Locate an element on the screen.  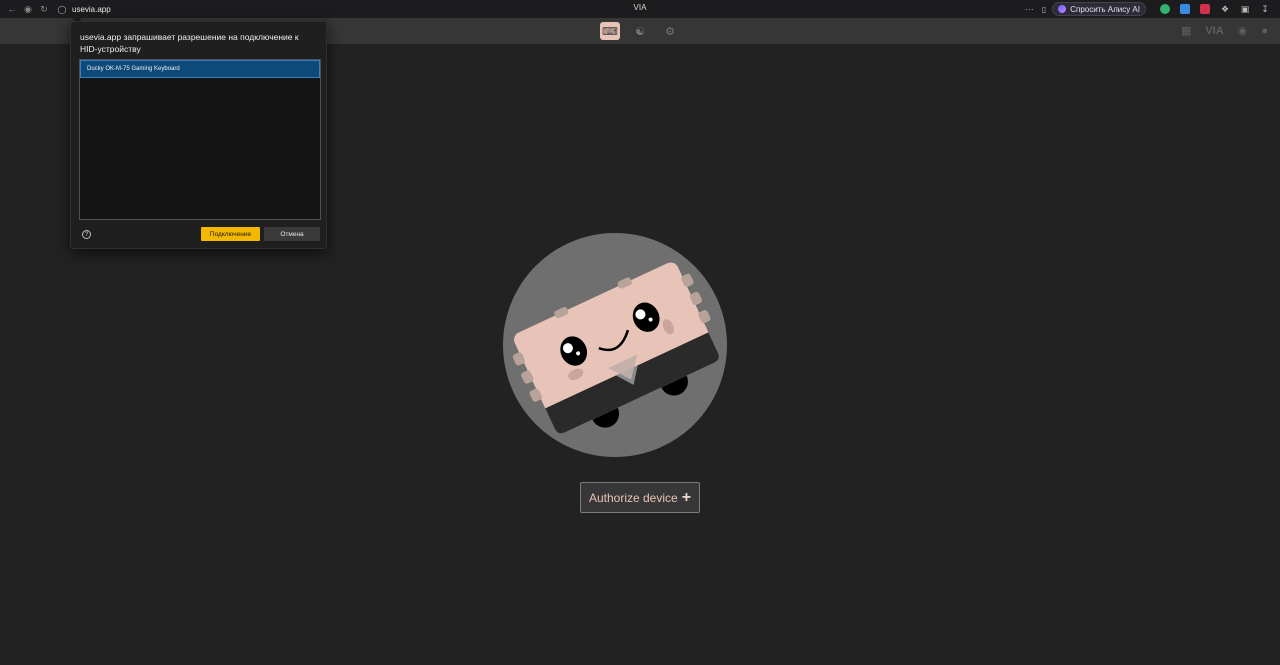
device-list: Ducky OK-M-75 Gaming Keyboard is located at coordinates (200, 139).